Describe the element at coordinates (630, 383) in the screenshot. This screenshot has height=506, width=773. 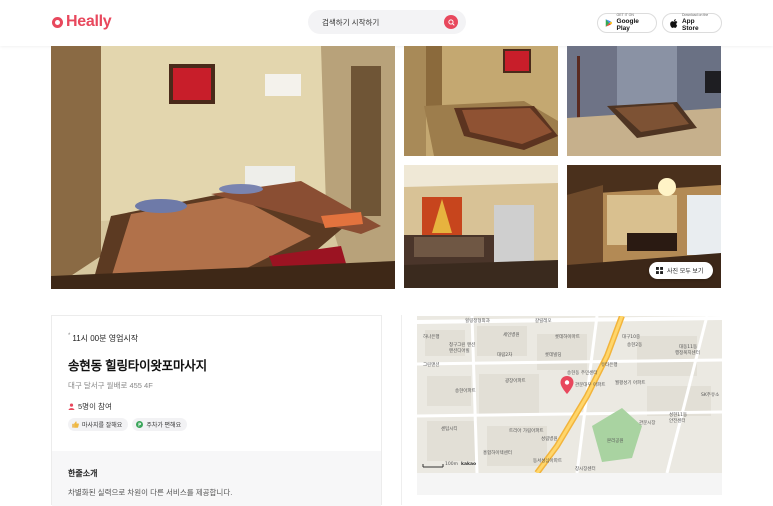
I see `map-label: 월평성기 아파트` at that location.